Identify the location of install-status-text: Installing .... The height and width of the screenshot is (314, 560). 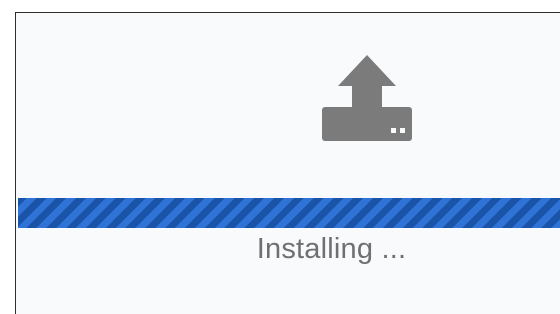
(331, 249).